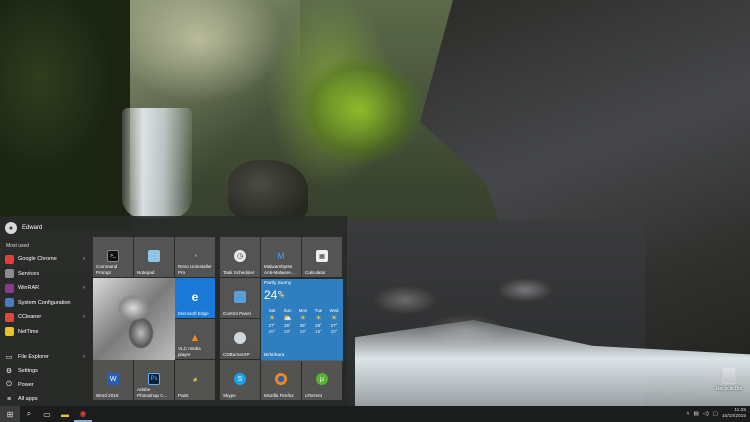  Describe the element at coordinates (195, 298) in the screenshot. I see `tile-microsoft-edge: e Microsoft Edge` at that location.